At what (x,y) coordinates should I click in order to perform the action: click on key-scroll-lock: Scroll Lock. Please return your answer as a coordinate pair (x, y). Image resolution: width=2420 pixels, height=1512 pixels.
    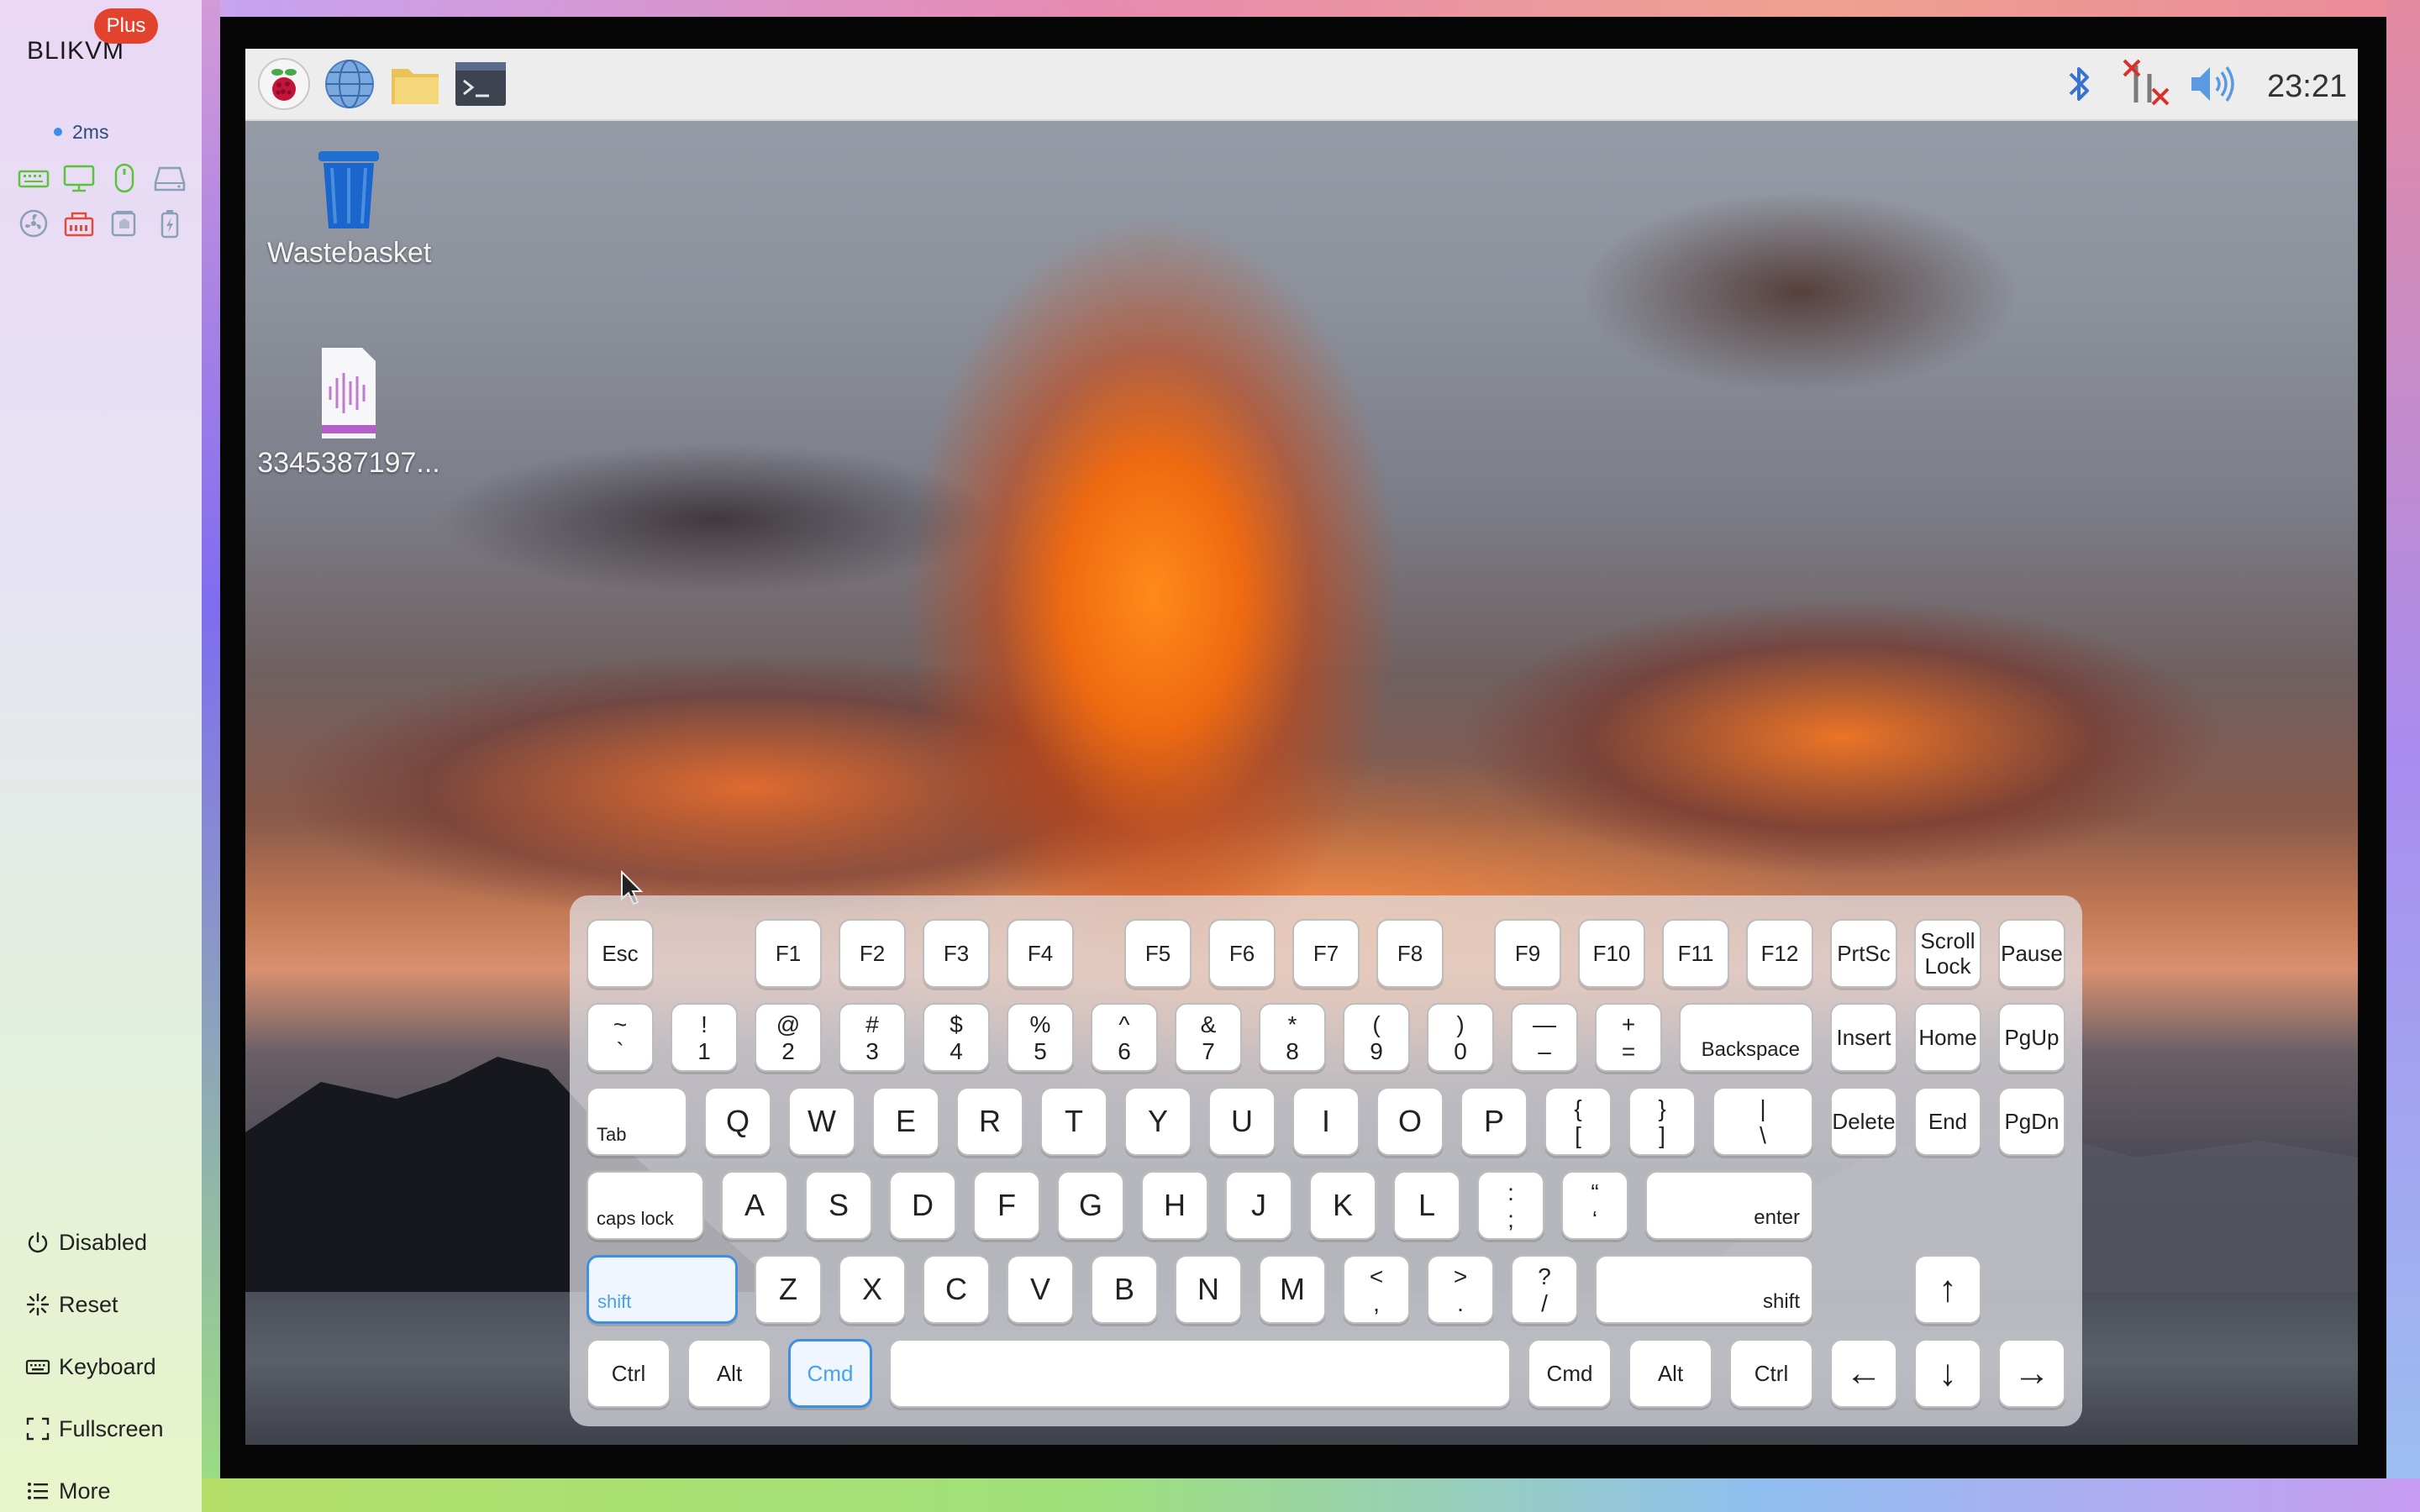
    Looking at the image, I should click on (1947, 953).